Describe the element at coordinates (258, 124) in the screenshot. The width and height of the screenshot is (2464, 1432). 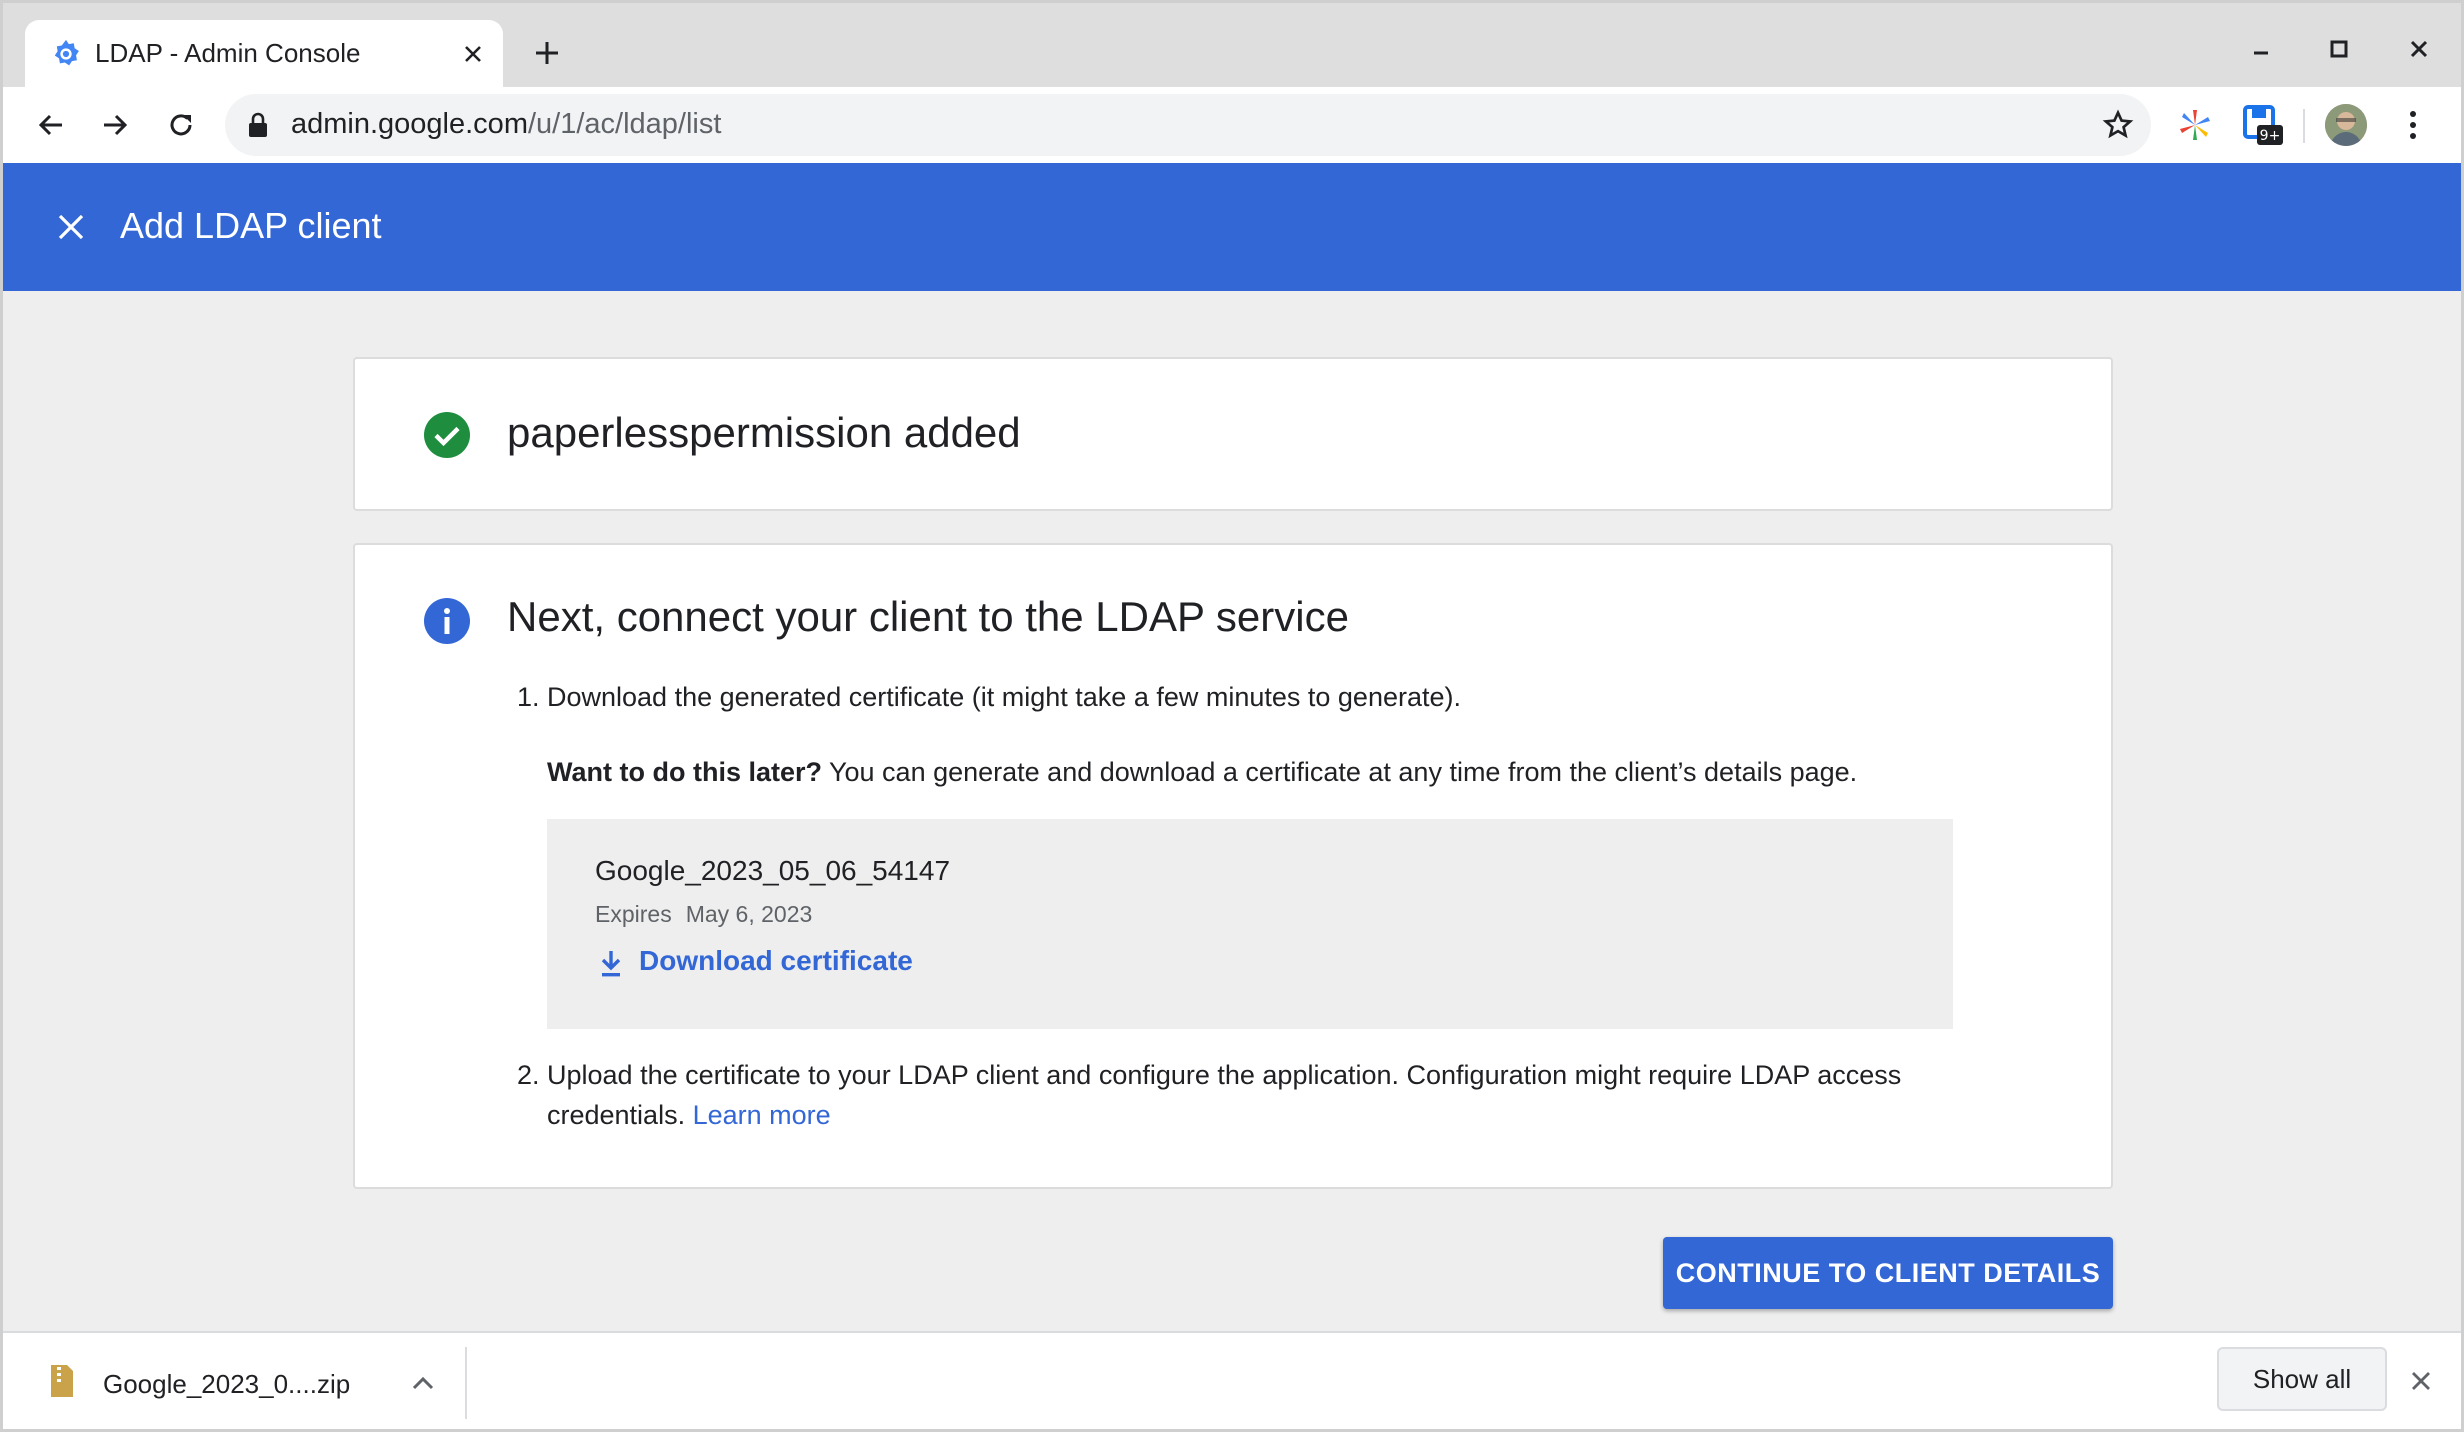
I see `lock-icon` at that location.